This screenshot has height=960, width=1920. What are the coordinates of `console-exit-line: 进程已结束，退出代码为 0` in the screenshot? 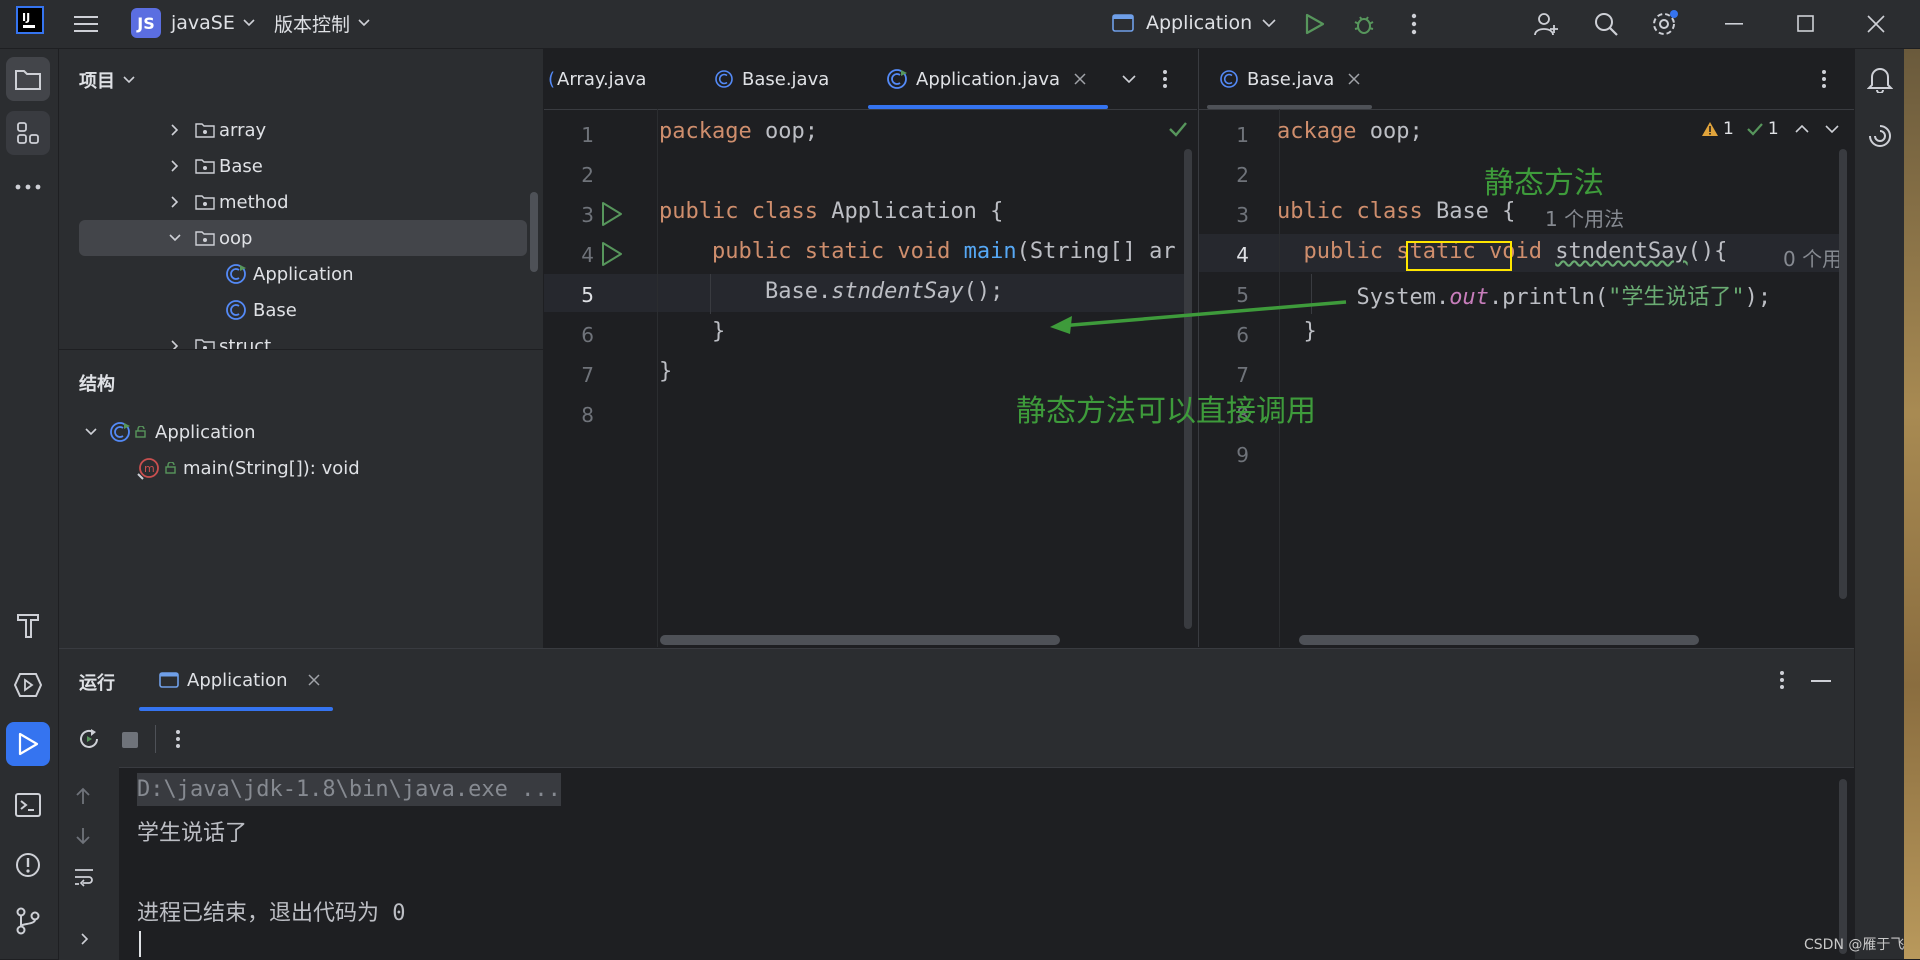 It's located at (271, 913).